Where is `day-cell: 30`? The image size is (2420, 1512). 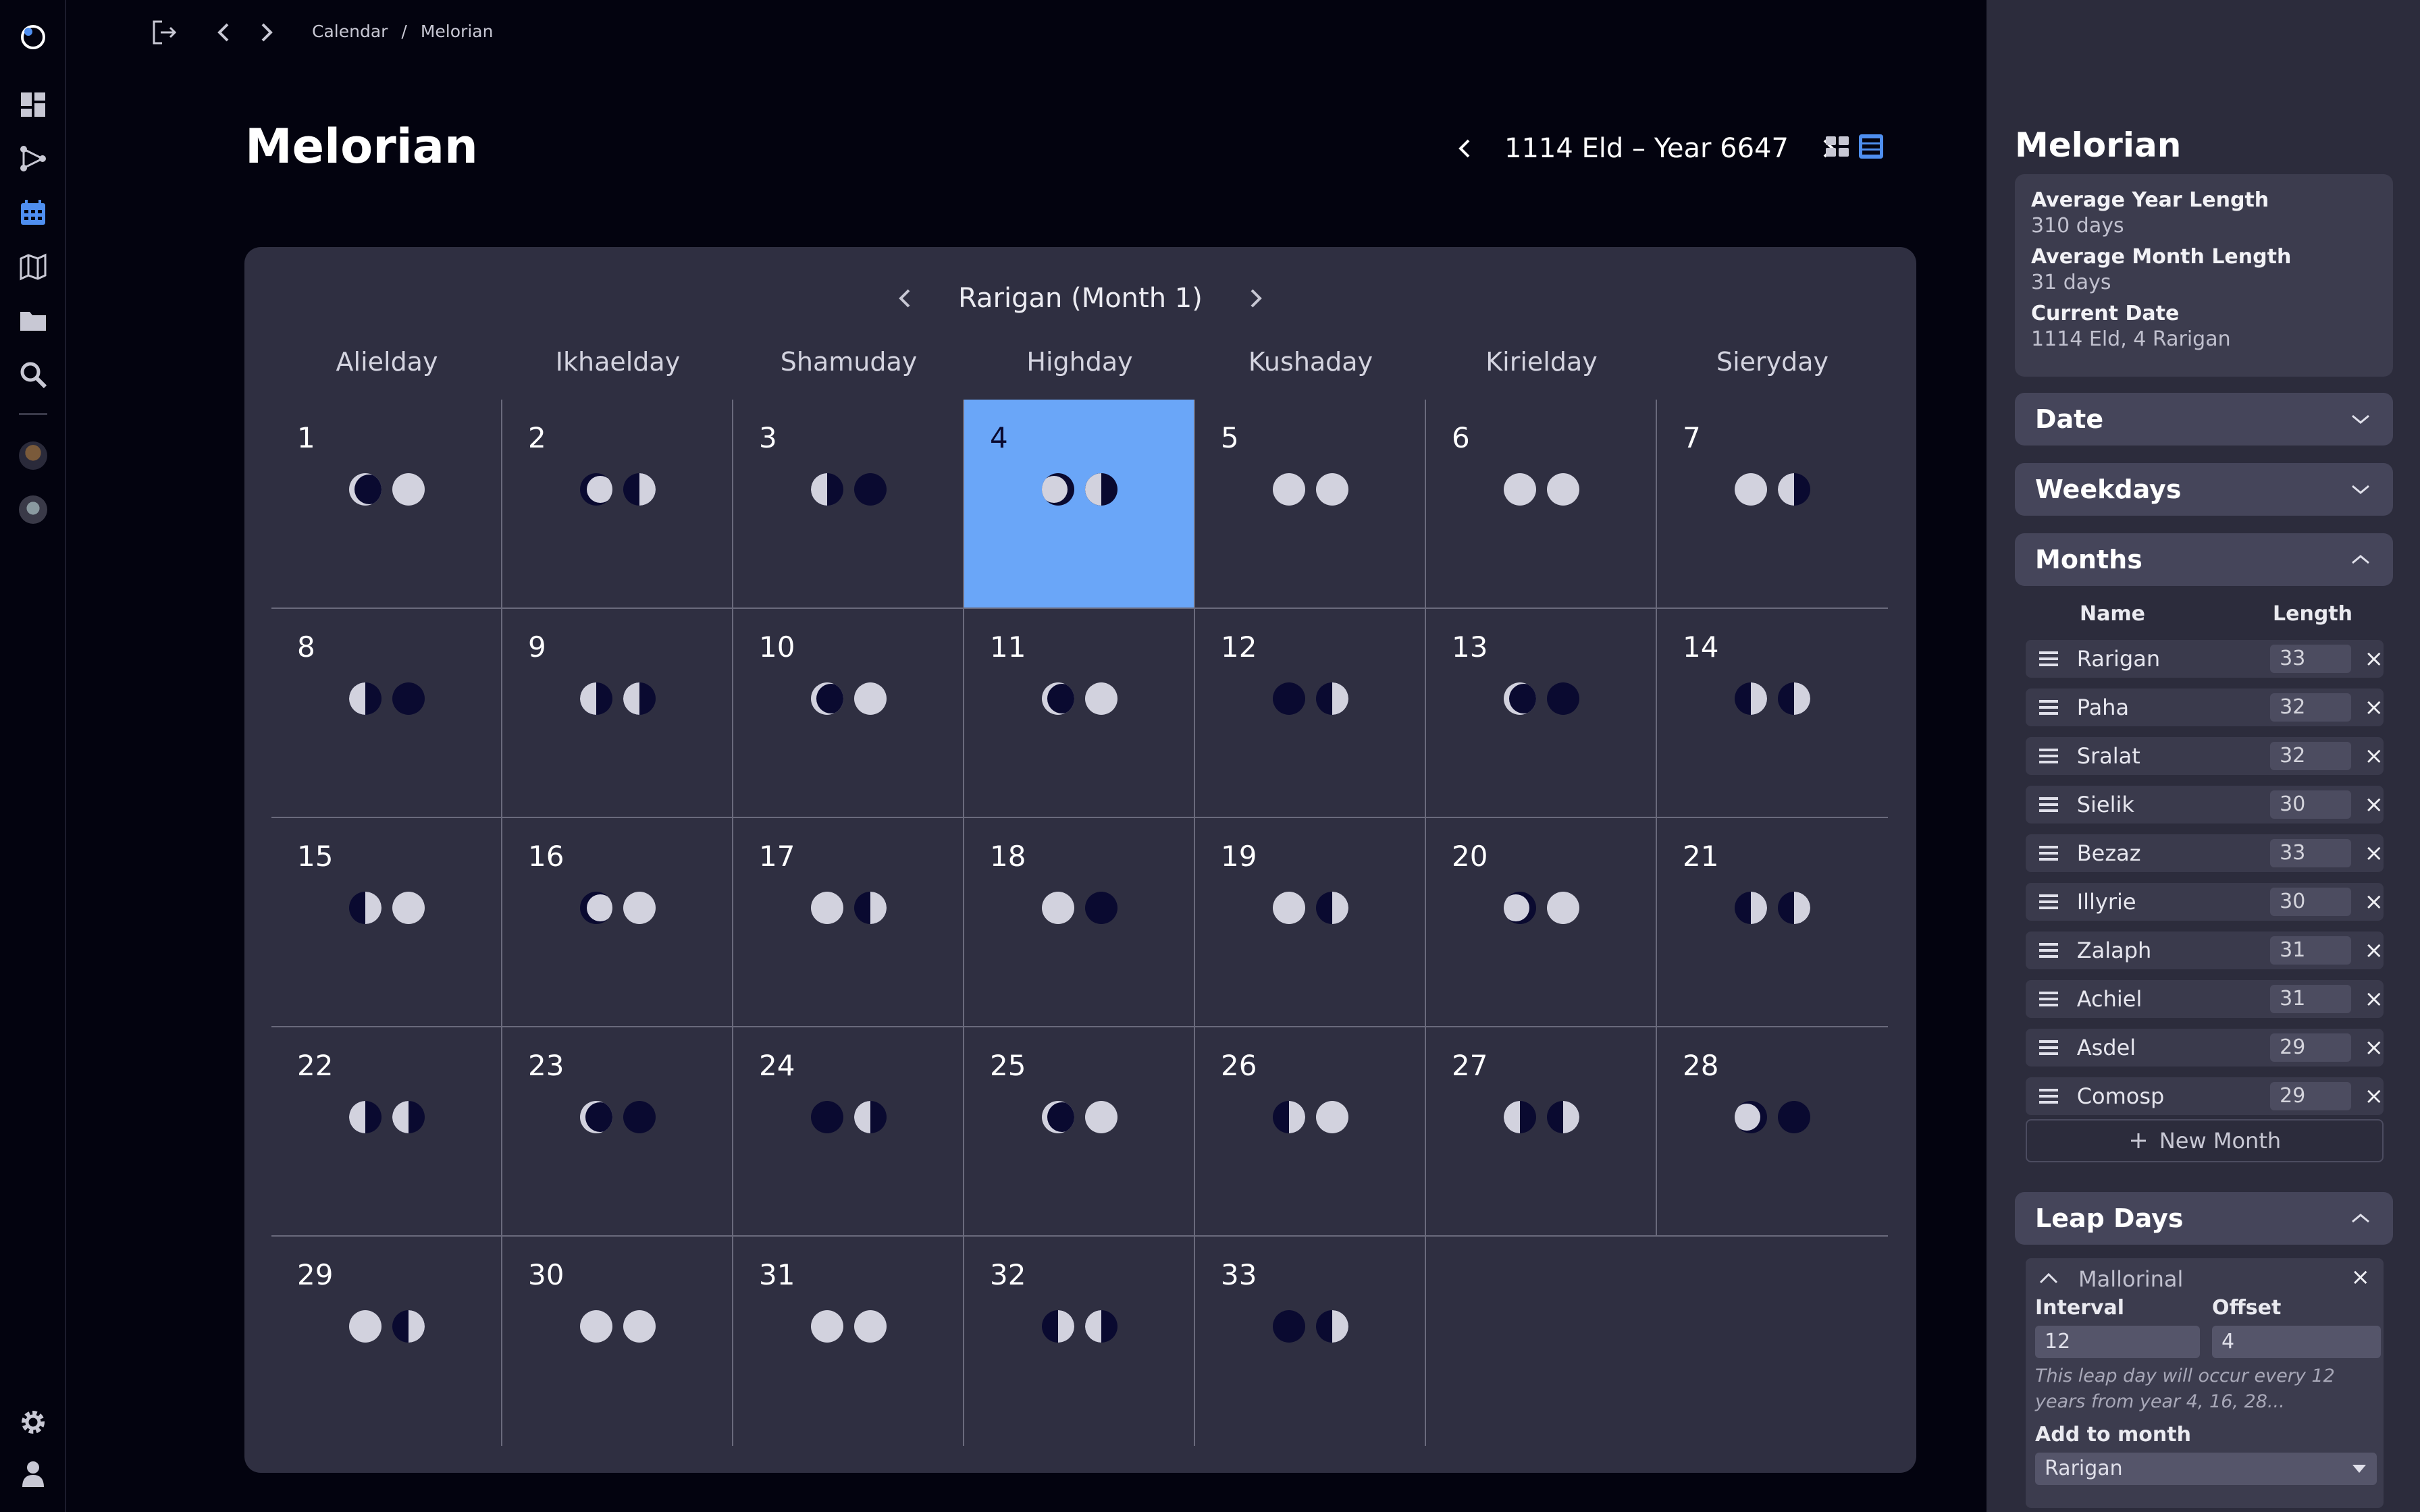
day-cell: 30 is located at coordinates (617, 1341).